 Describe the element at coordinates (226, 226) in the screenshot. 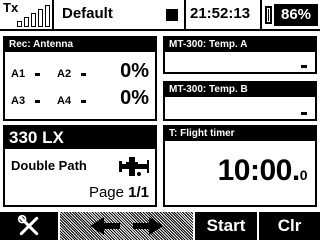

I see `start-button: Start` at that location.